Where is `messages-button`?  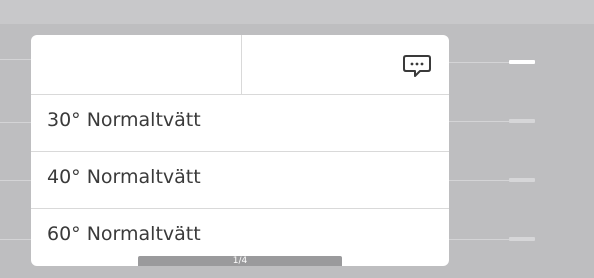 messages-button is located at coordinates (345, 64).